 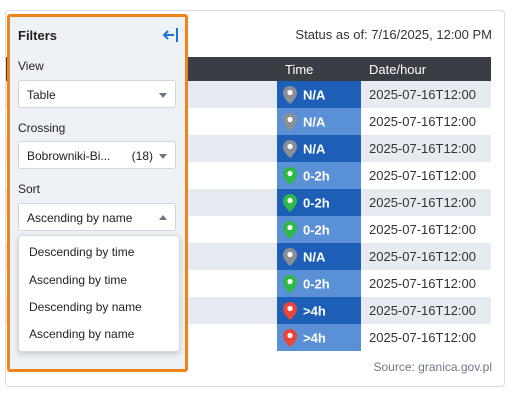 I want to click on column-header-date: Date/hour, so click(x=426, y=69).